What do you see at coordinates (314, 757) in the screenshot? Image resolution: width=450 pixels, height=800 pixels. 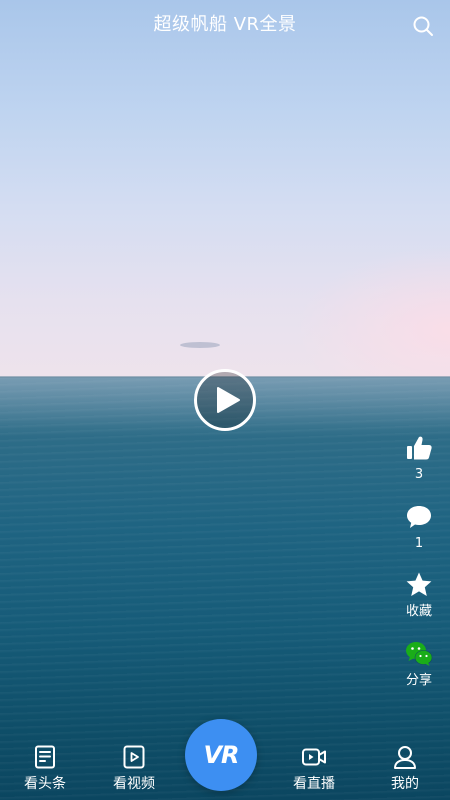 I see `live-camera-icon` at bounding box center [314, 757].